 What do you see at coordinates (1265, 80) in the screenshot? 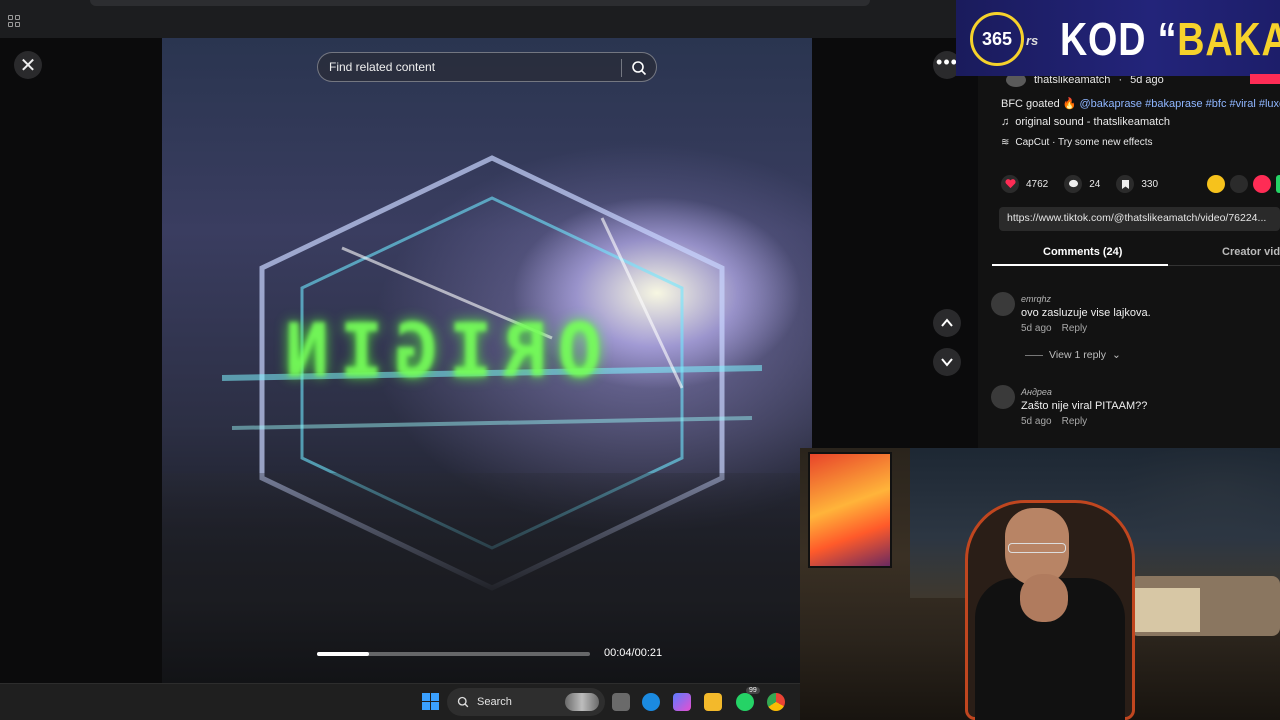
I see `follow-tag` at bounding box center [1265, 80].